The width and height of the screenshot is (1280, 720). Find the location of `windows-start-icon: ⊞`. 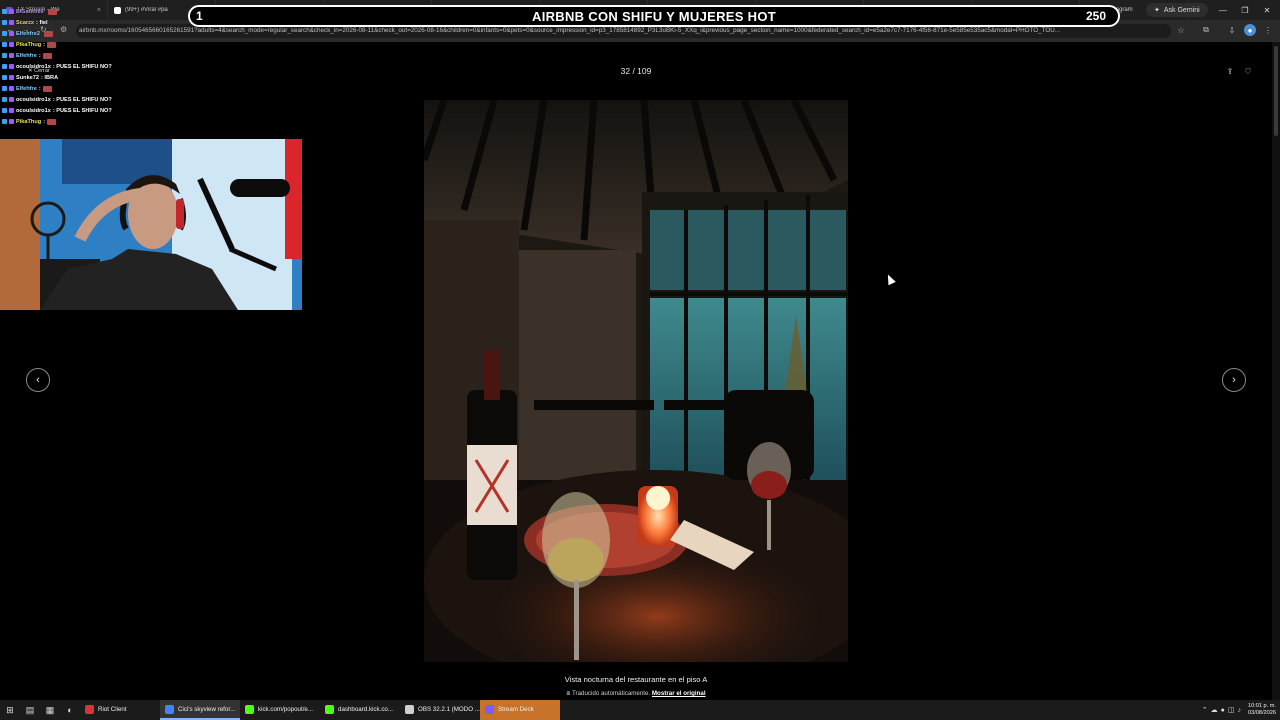

windows-start-icon: ⊞ is located at coordinates (10, 710).